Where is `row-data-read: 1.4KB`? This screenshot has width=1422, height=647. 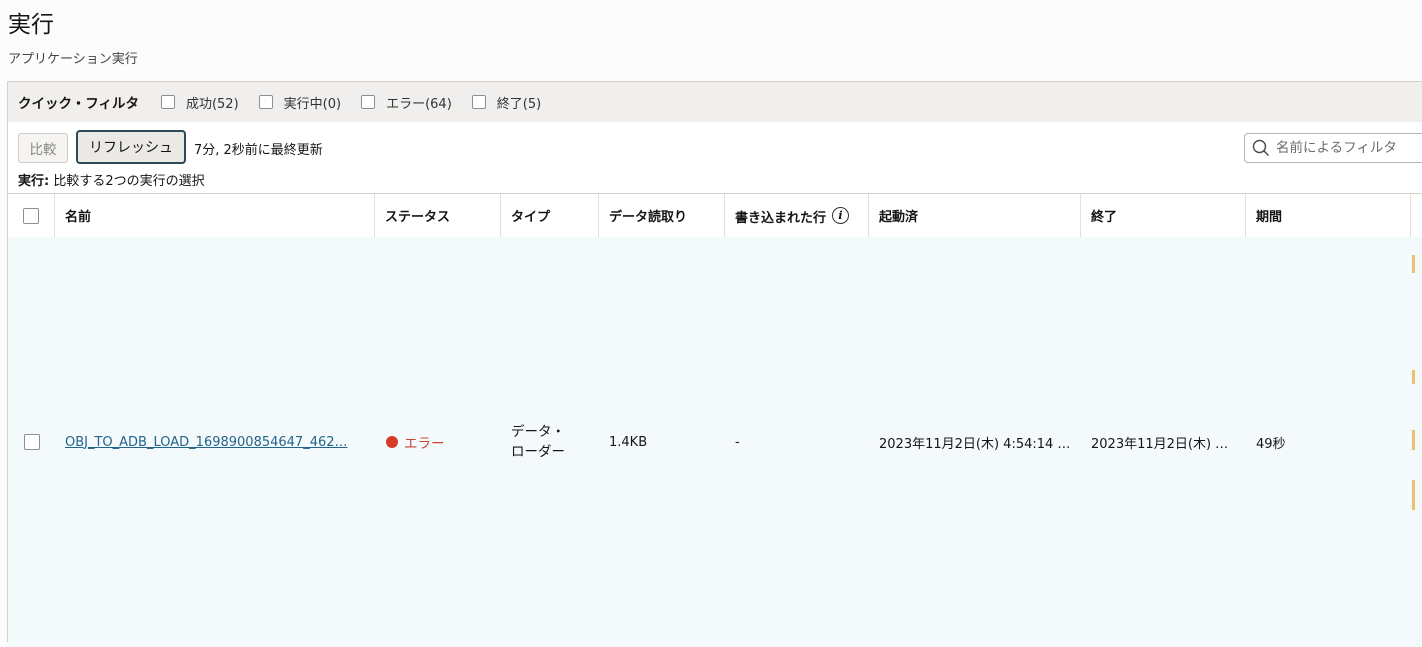 row-data-read: 1.4KB is located at coordinates (628, 442).